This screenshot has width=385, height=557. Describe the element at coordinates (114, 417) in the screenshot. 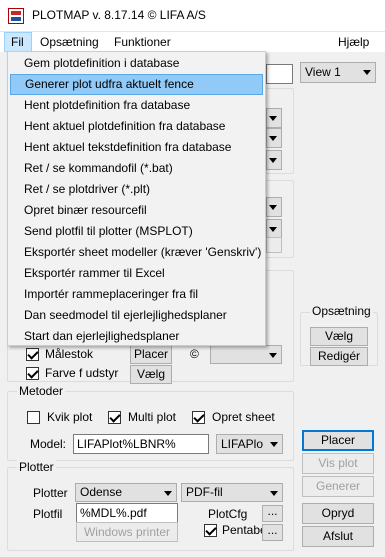

I see `multi-plot-checkbox` at that location.